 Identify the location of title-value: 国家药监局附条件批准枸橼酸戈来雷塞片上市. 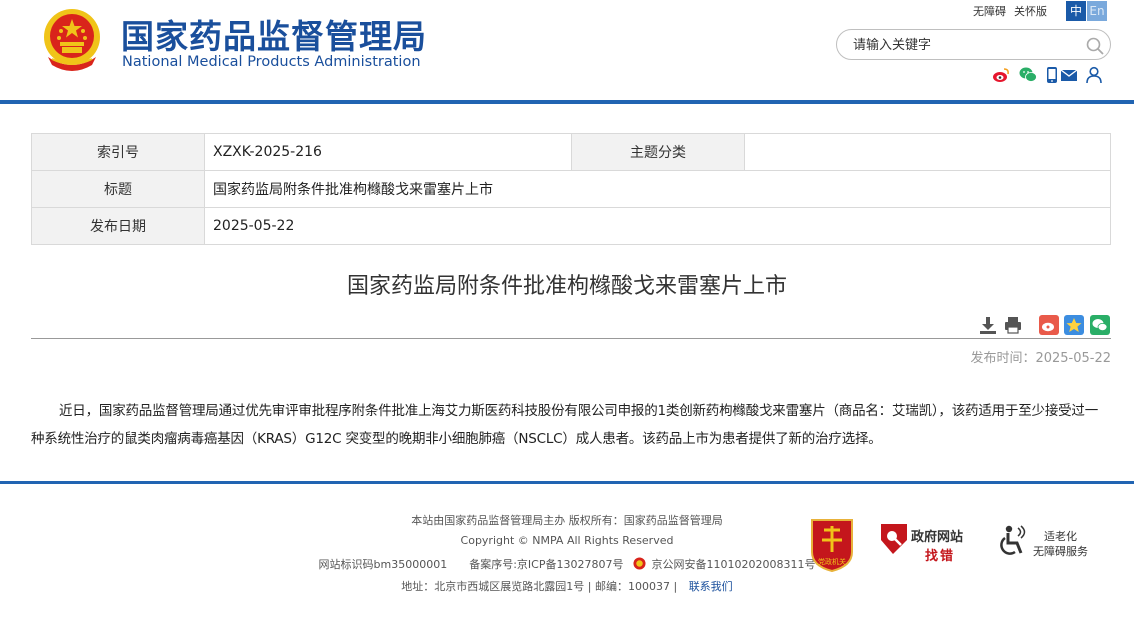
(657, 189).